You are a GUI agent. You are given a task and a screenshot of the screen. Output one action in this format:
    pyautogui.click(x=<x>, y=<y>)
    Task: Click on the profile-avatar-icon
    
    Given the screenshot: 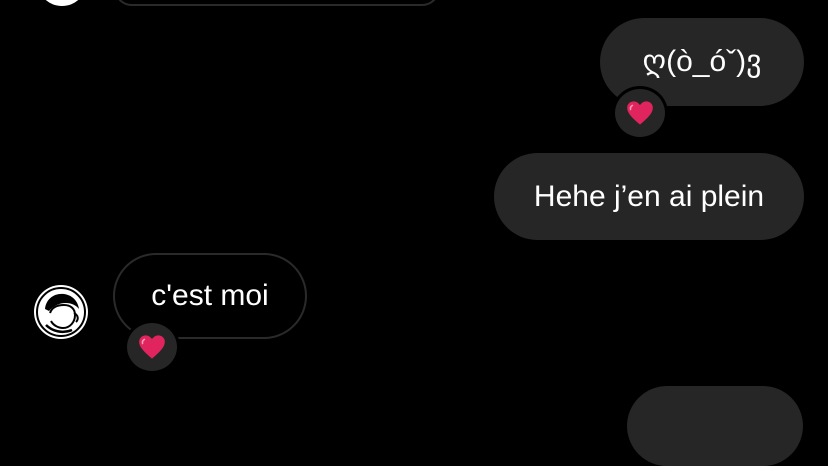 What is the action you would take?
    pyautogui.click(x=61, y=312)
    